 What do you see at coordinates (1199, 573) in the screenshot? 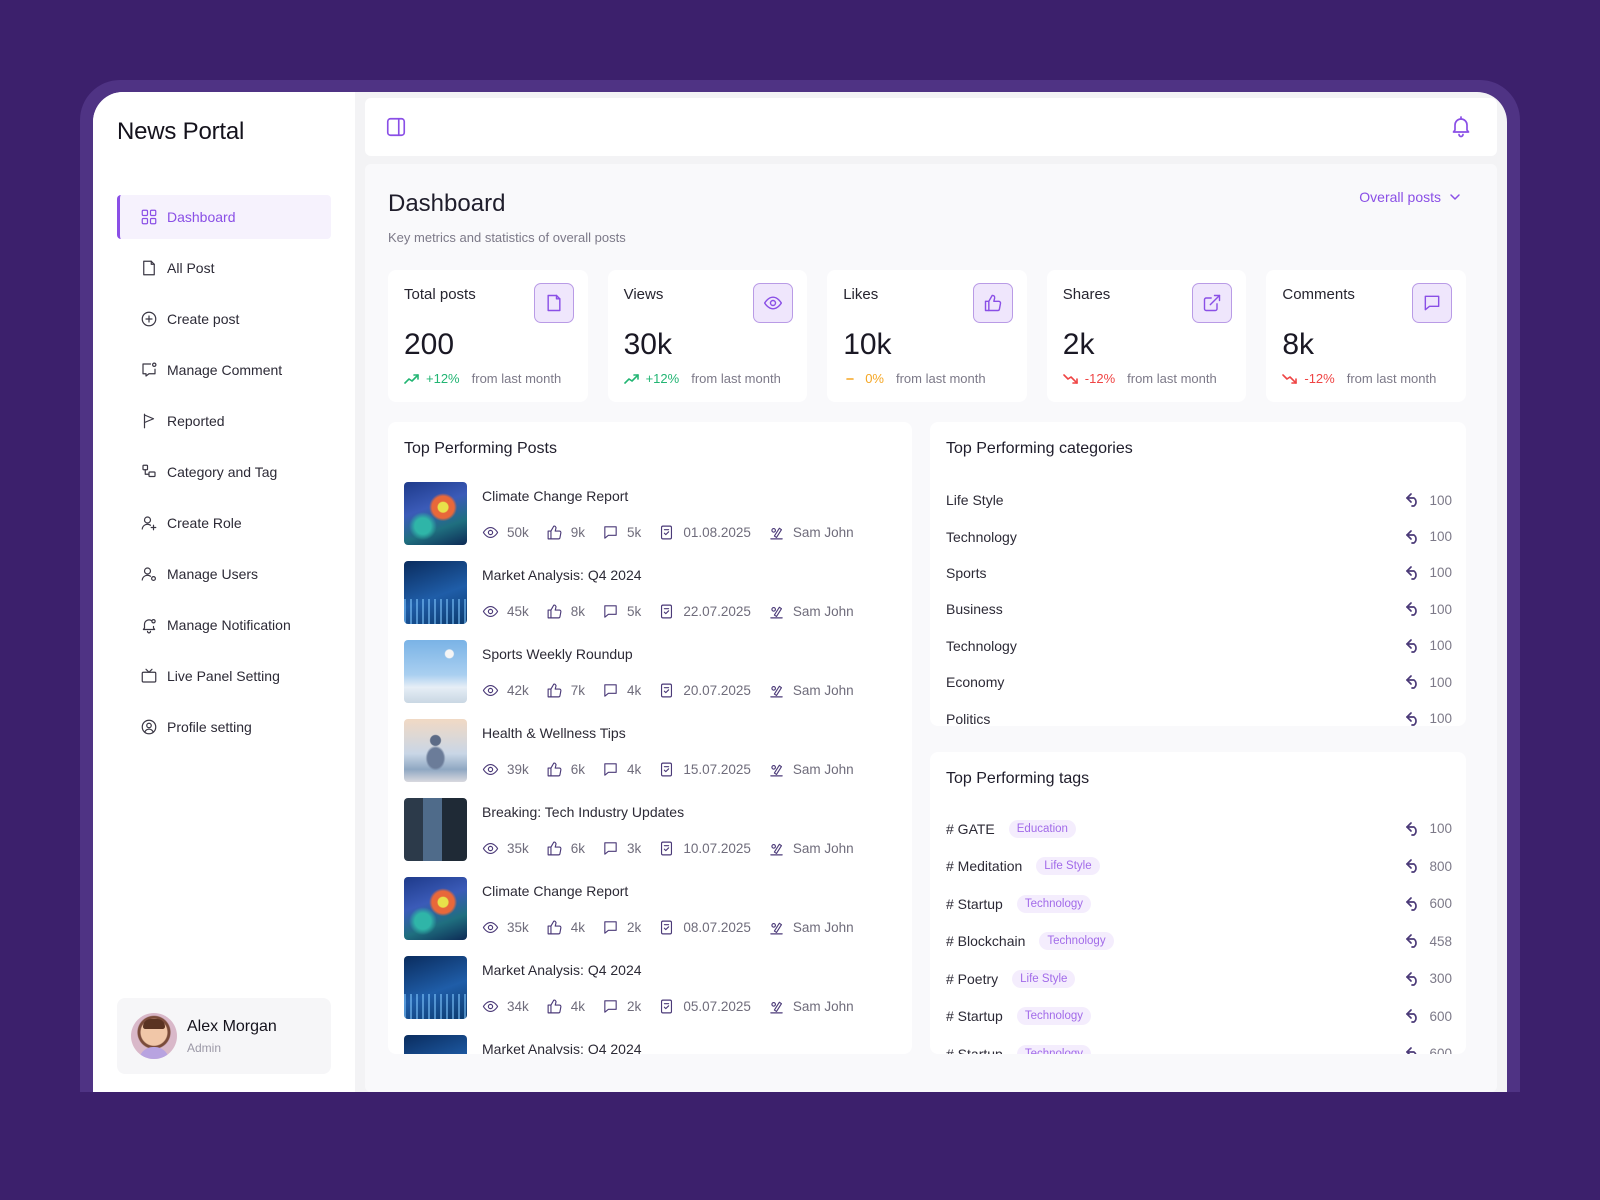
I see `category-row: Sports 100` at bounding box center [1199, 573].